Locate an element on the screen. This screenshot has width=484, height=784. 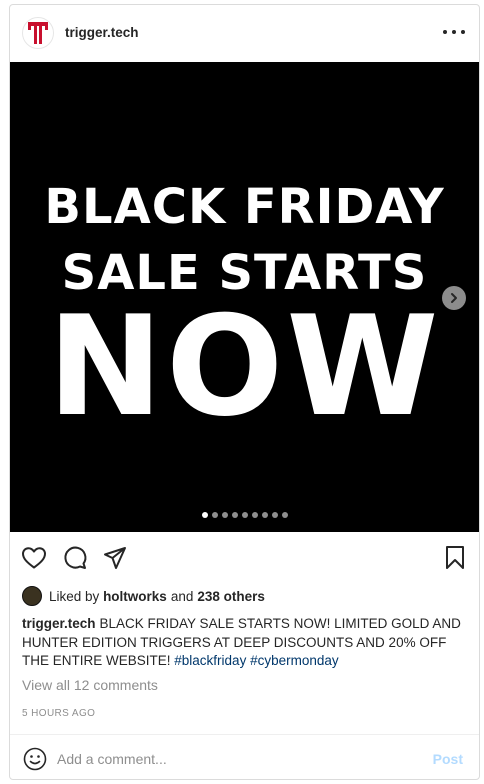
hashtag-link: #blackfriday is located at coordinates (210, 660).